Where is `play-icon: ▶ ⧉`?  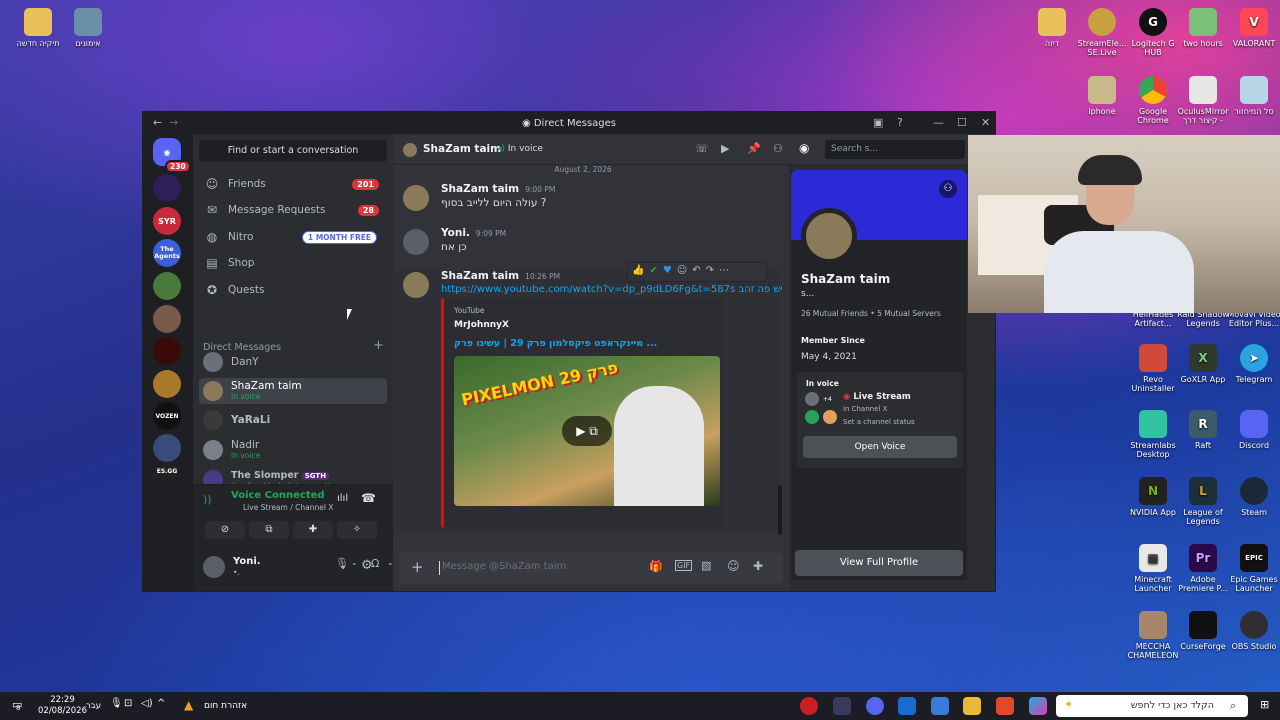 play-icon: ▶ ⧉ is located at coordinates (587, 431).